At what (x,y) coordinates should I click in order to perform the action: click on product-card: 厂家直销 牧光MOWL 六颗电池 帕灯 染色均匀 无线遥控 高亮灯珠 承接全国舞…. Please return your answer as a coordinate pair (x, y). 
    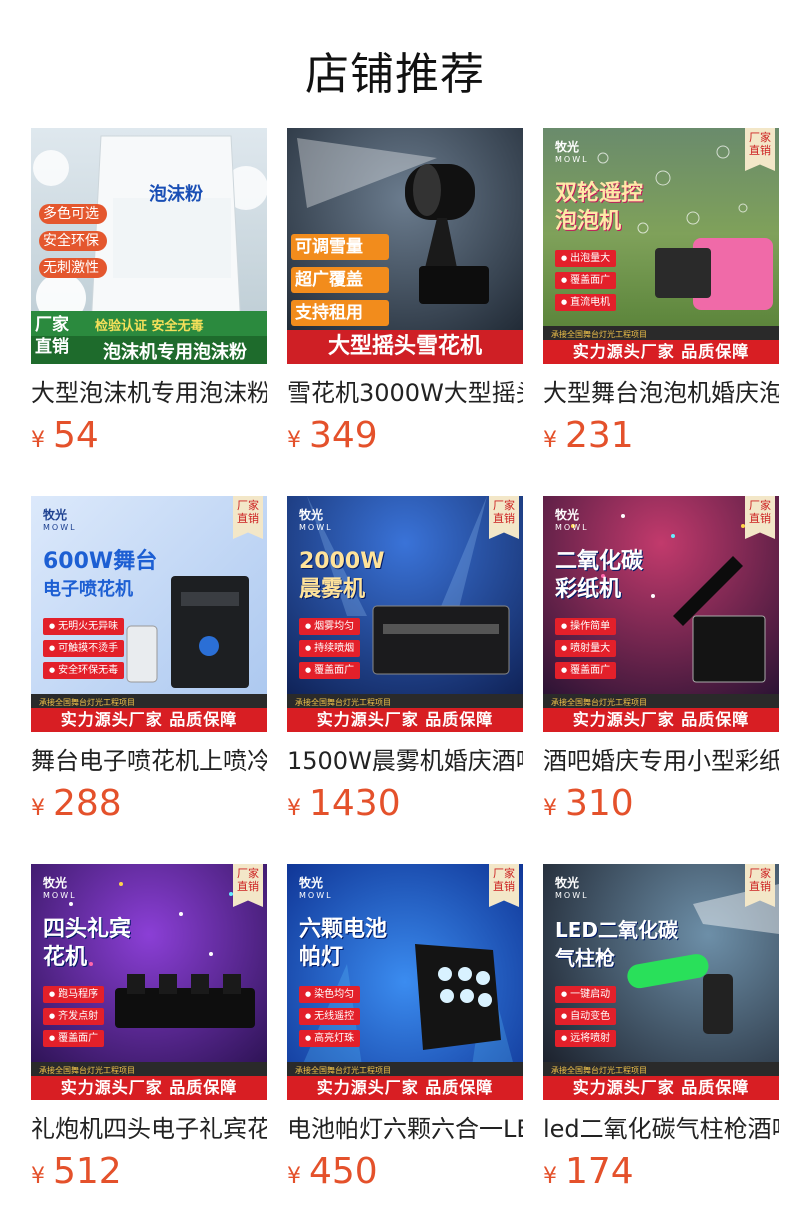
    Looking at the image, I should click on (405, 1048).